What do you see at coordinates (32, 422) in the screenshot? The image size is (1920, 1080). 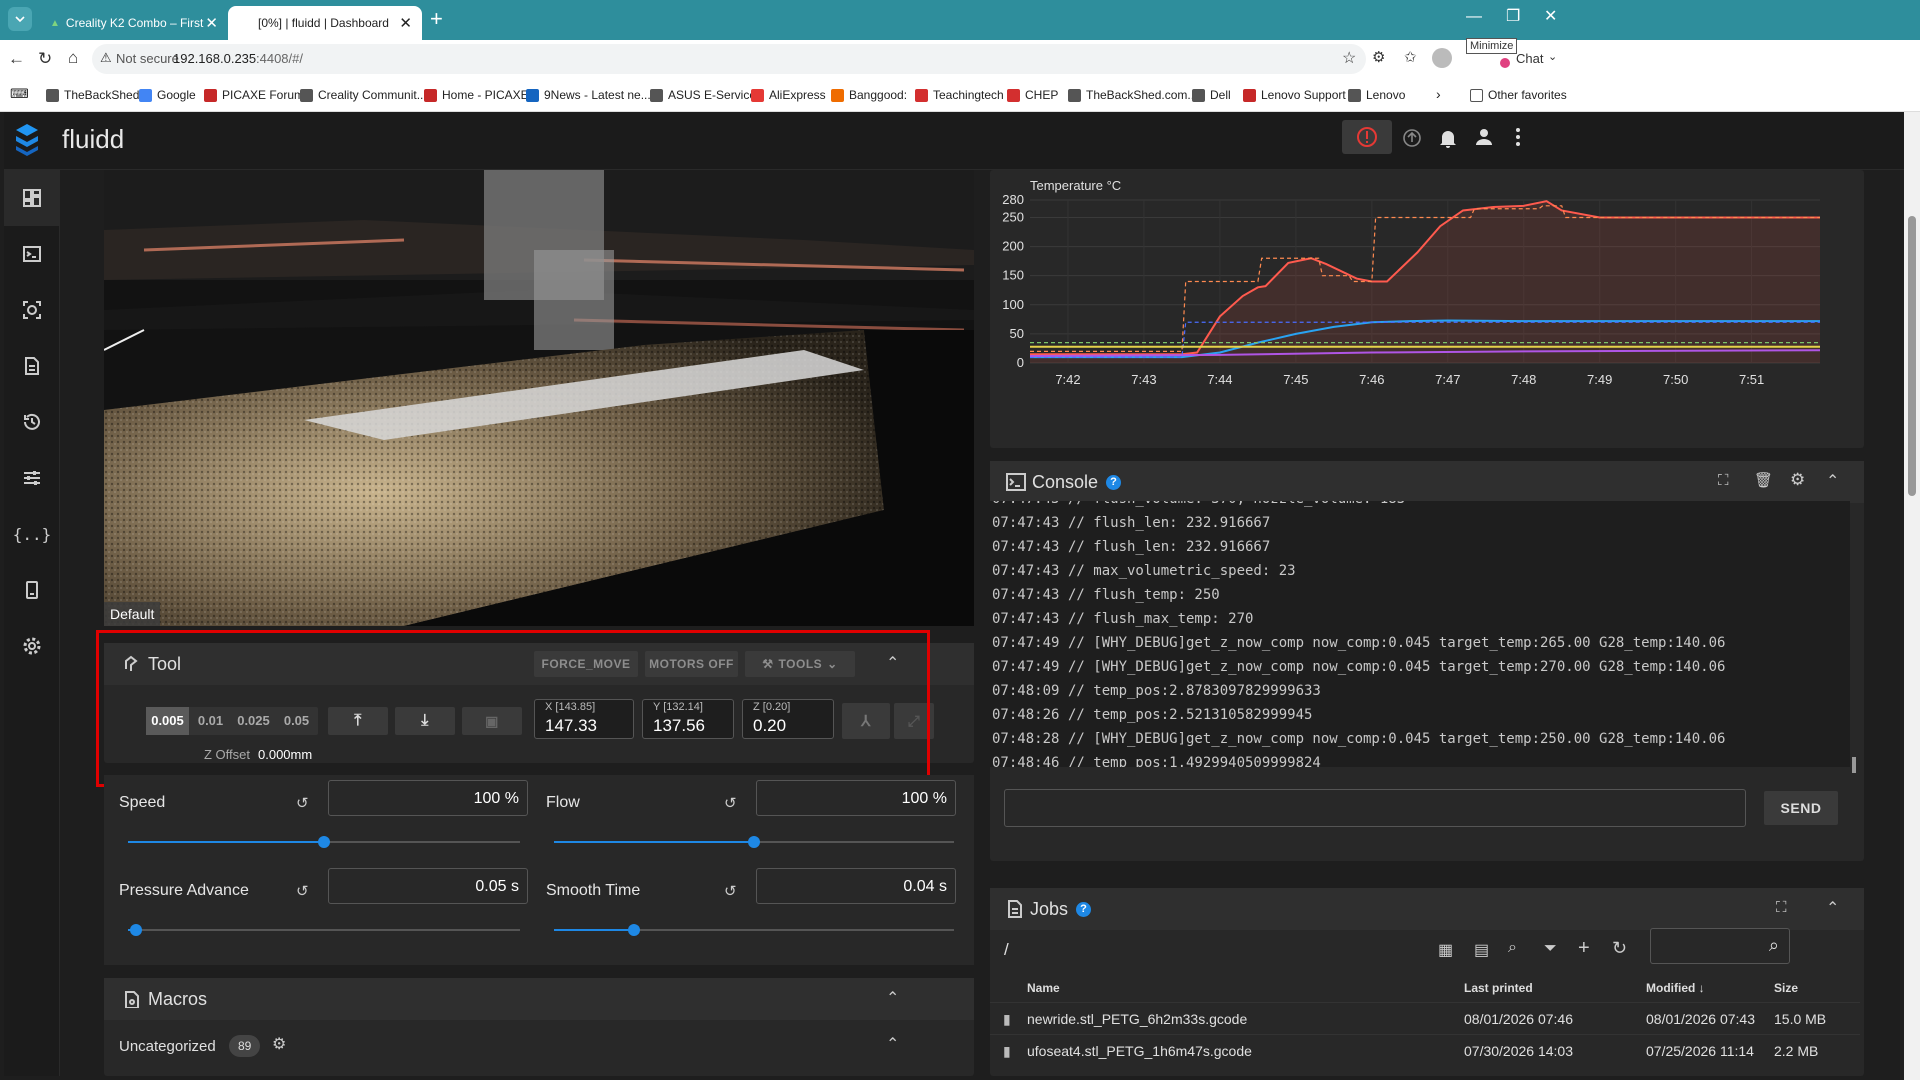 I see `nav-history` at bounding box center [32, 422].